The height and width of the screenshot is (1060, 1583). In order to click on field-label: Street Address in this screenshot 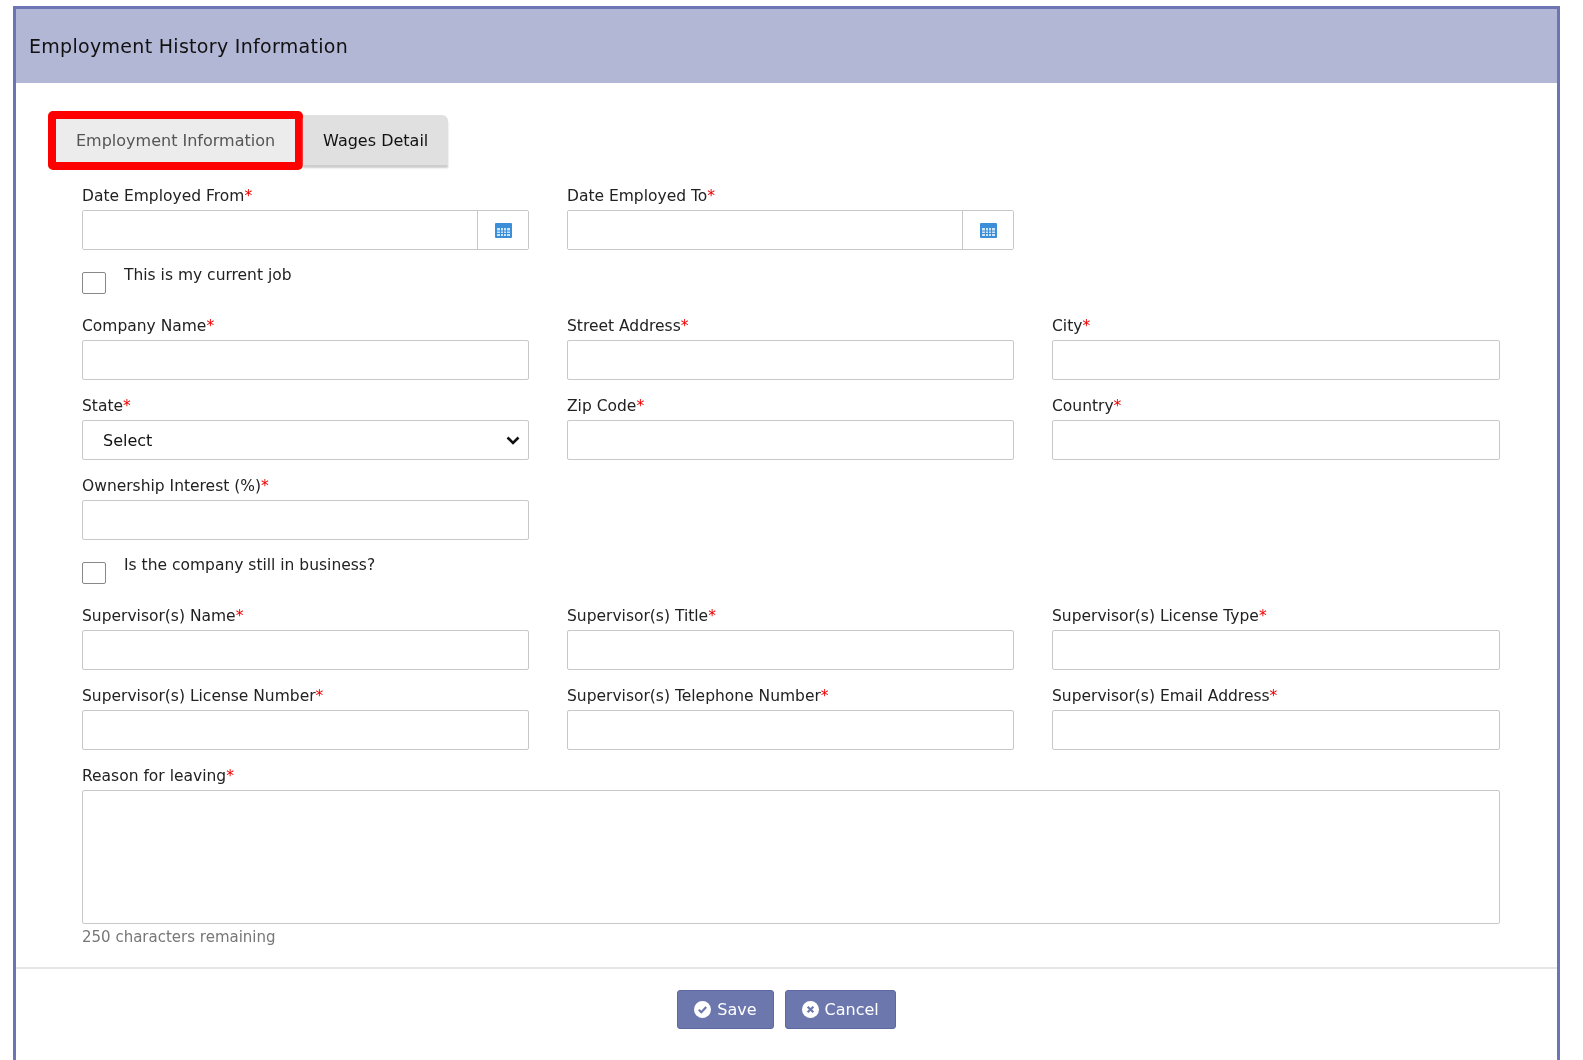, I will do `click(624, 326)`.